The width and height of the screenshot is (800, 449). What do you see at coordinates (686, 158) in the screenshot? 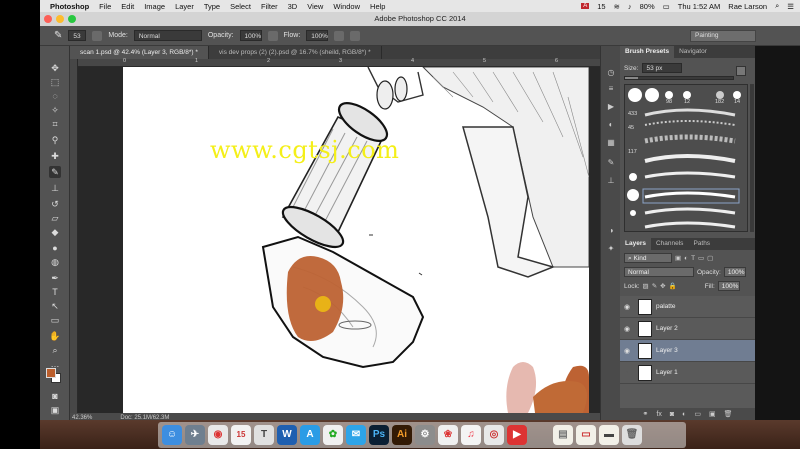
I see `brush-preset-list: 98 12 182 14 433 45 117 19 10` at bounding box center [686, 158].